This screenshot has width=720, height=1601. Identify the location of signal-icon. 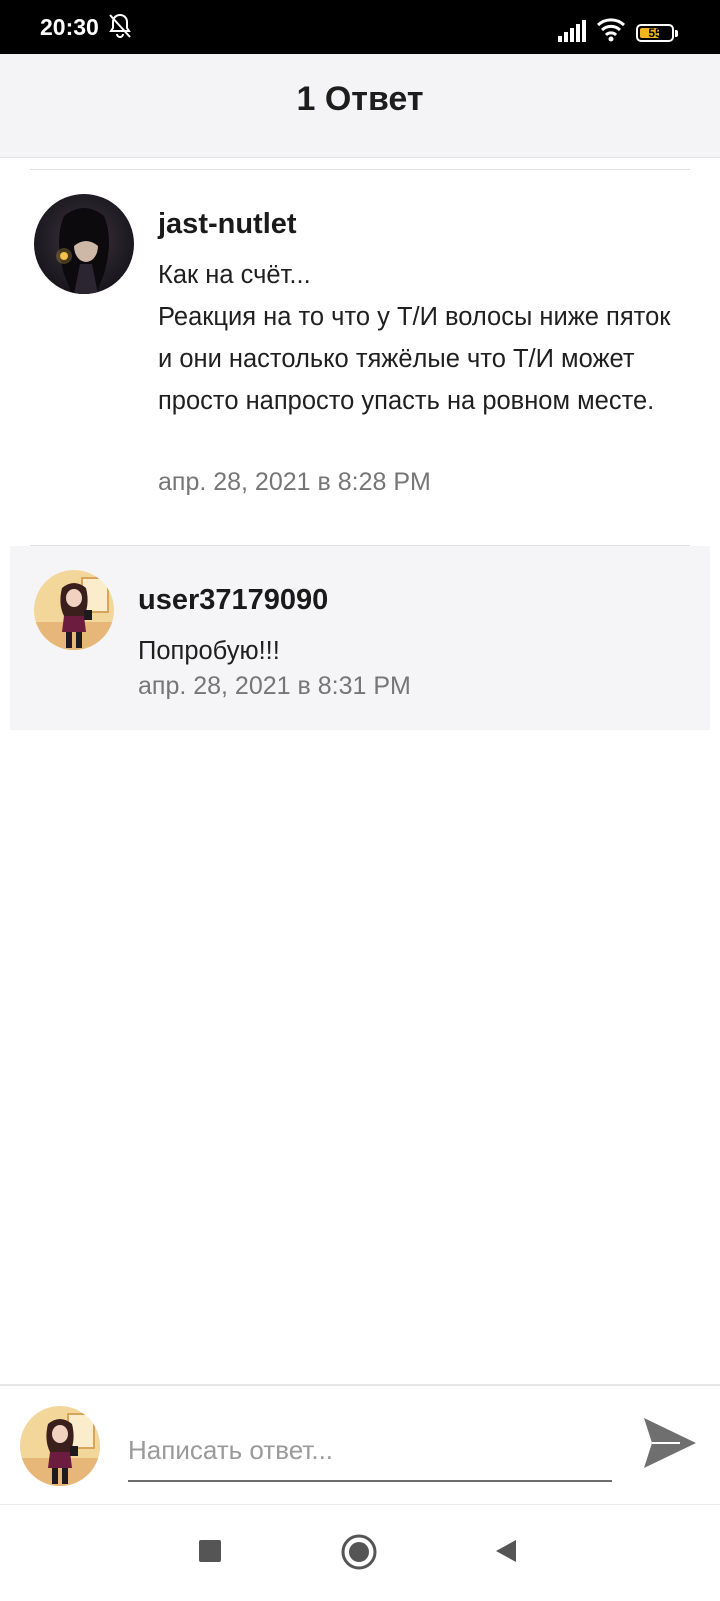
(572, 31).